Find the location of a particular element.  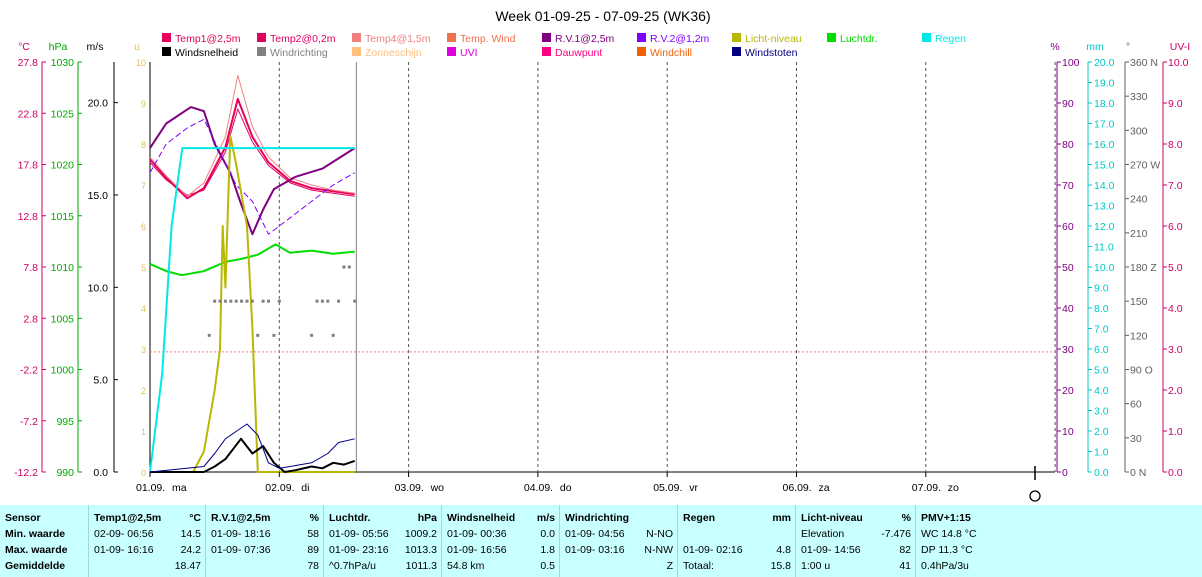

stats-value: N-NO is located at coordinates (659, 534).